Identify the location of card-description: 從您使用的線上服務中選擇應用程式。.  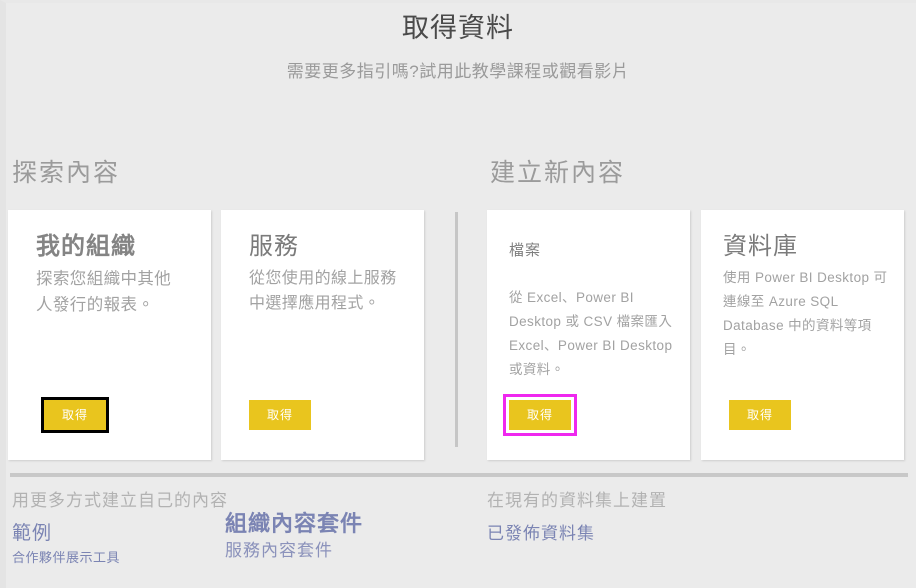
(323, 291).